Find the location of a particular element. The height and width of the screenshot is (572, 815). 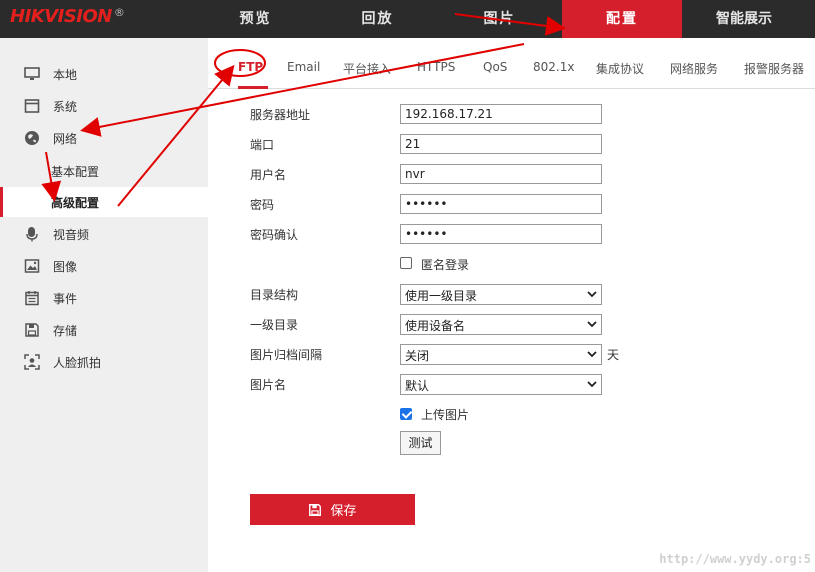

sidebar-item-advanced-config: 高级配置 is located at coordinates (104, 202).